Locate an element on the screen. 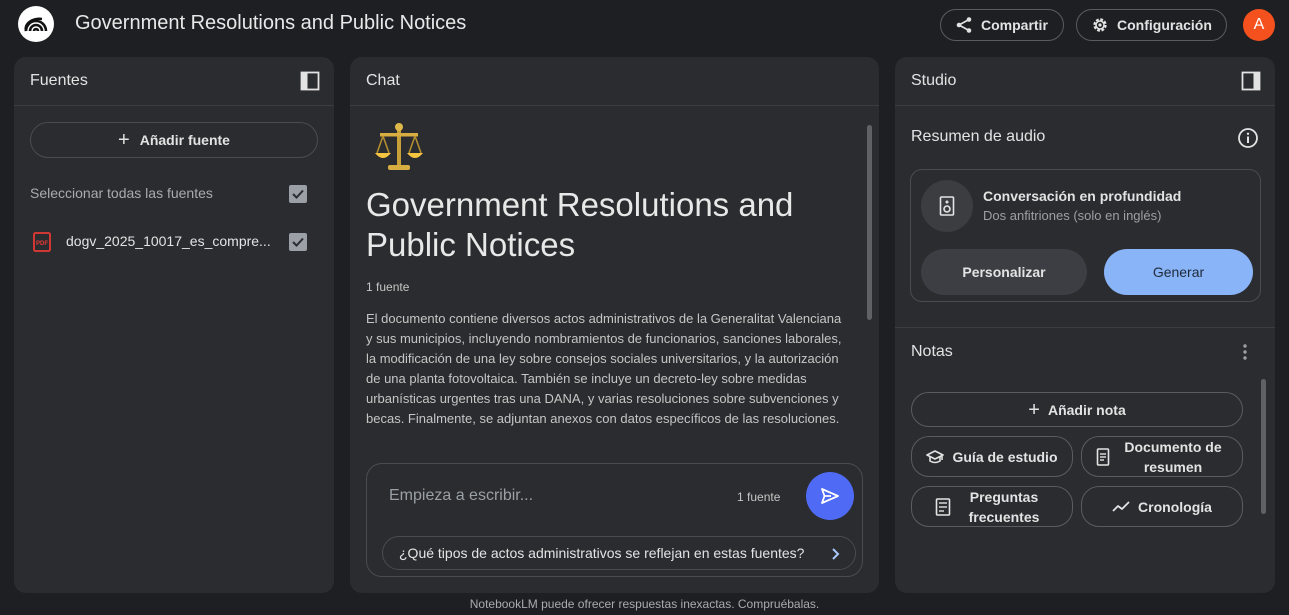 This screenshot has height=615, width=1289. info-icon is located at coordinates (1248, 138).